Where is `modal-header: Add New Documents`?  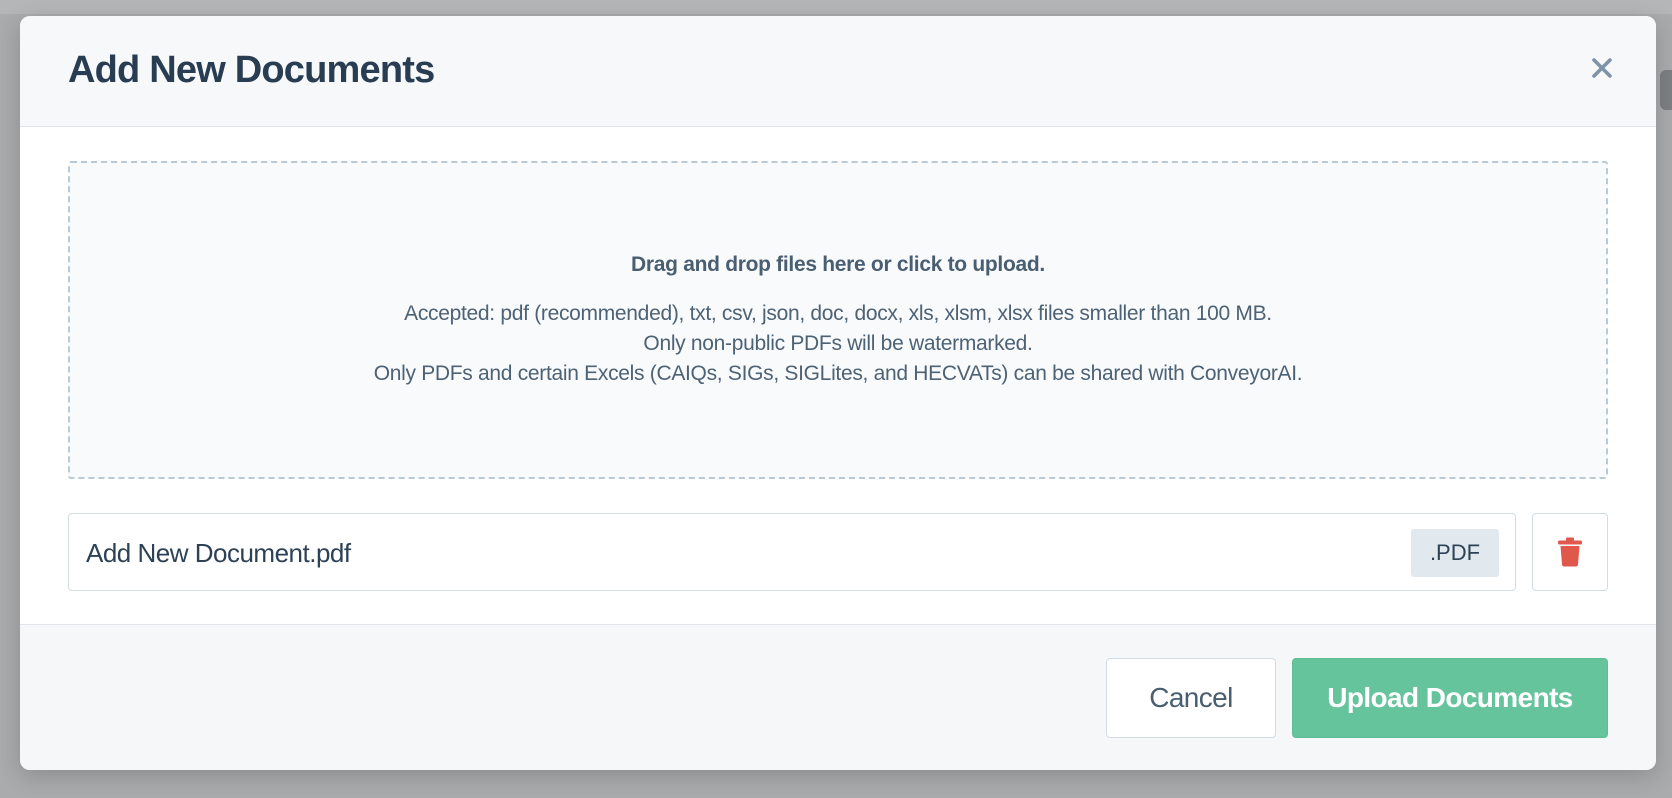 modal-header: Add New Documents is located at coordinates (838, 71).